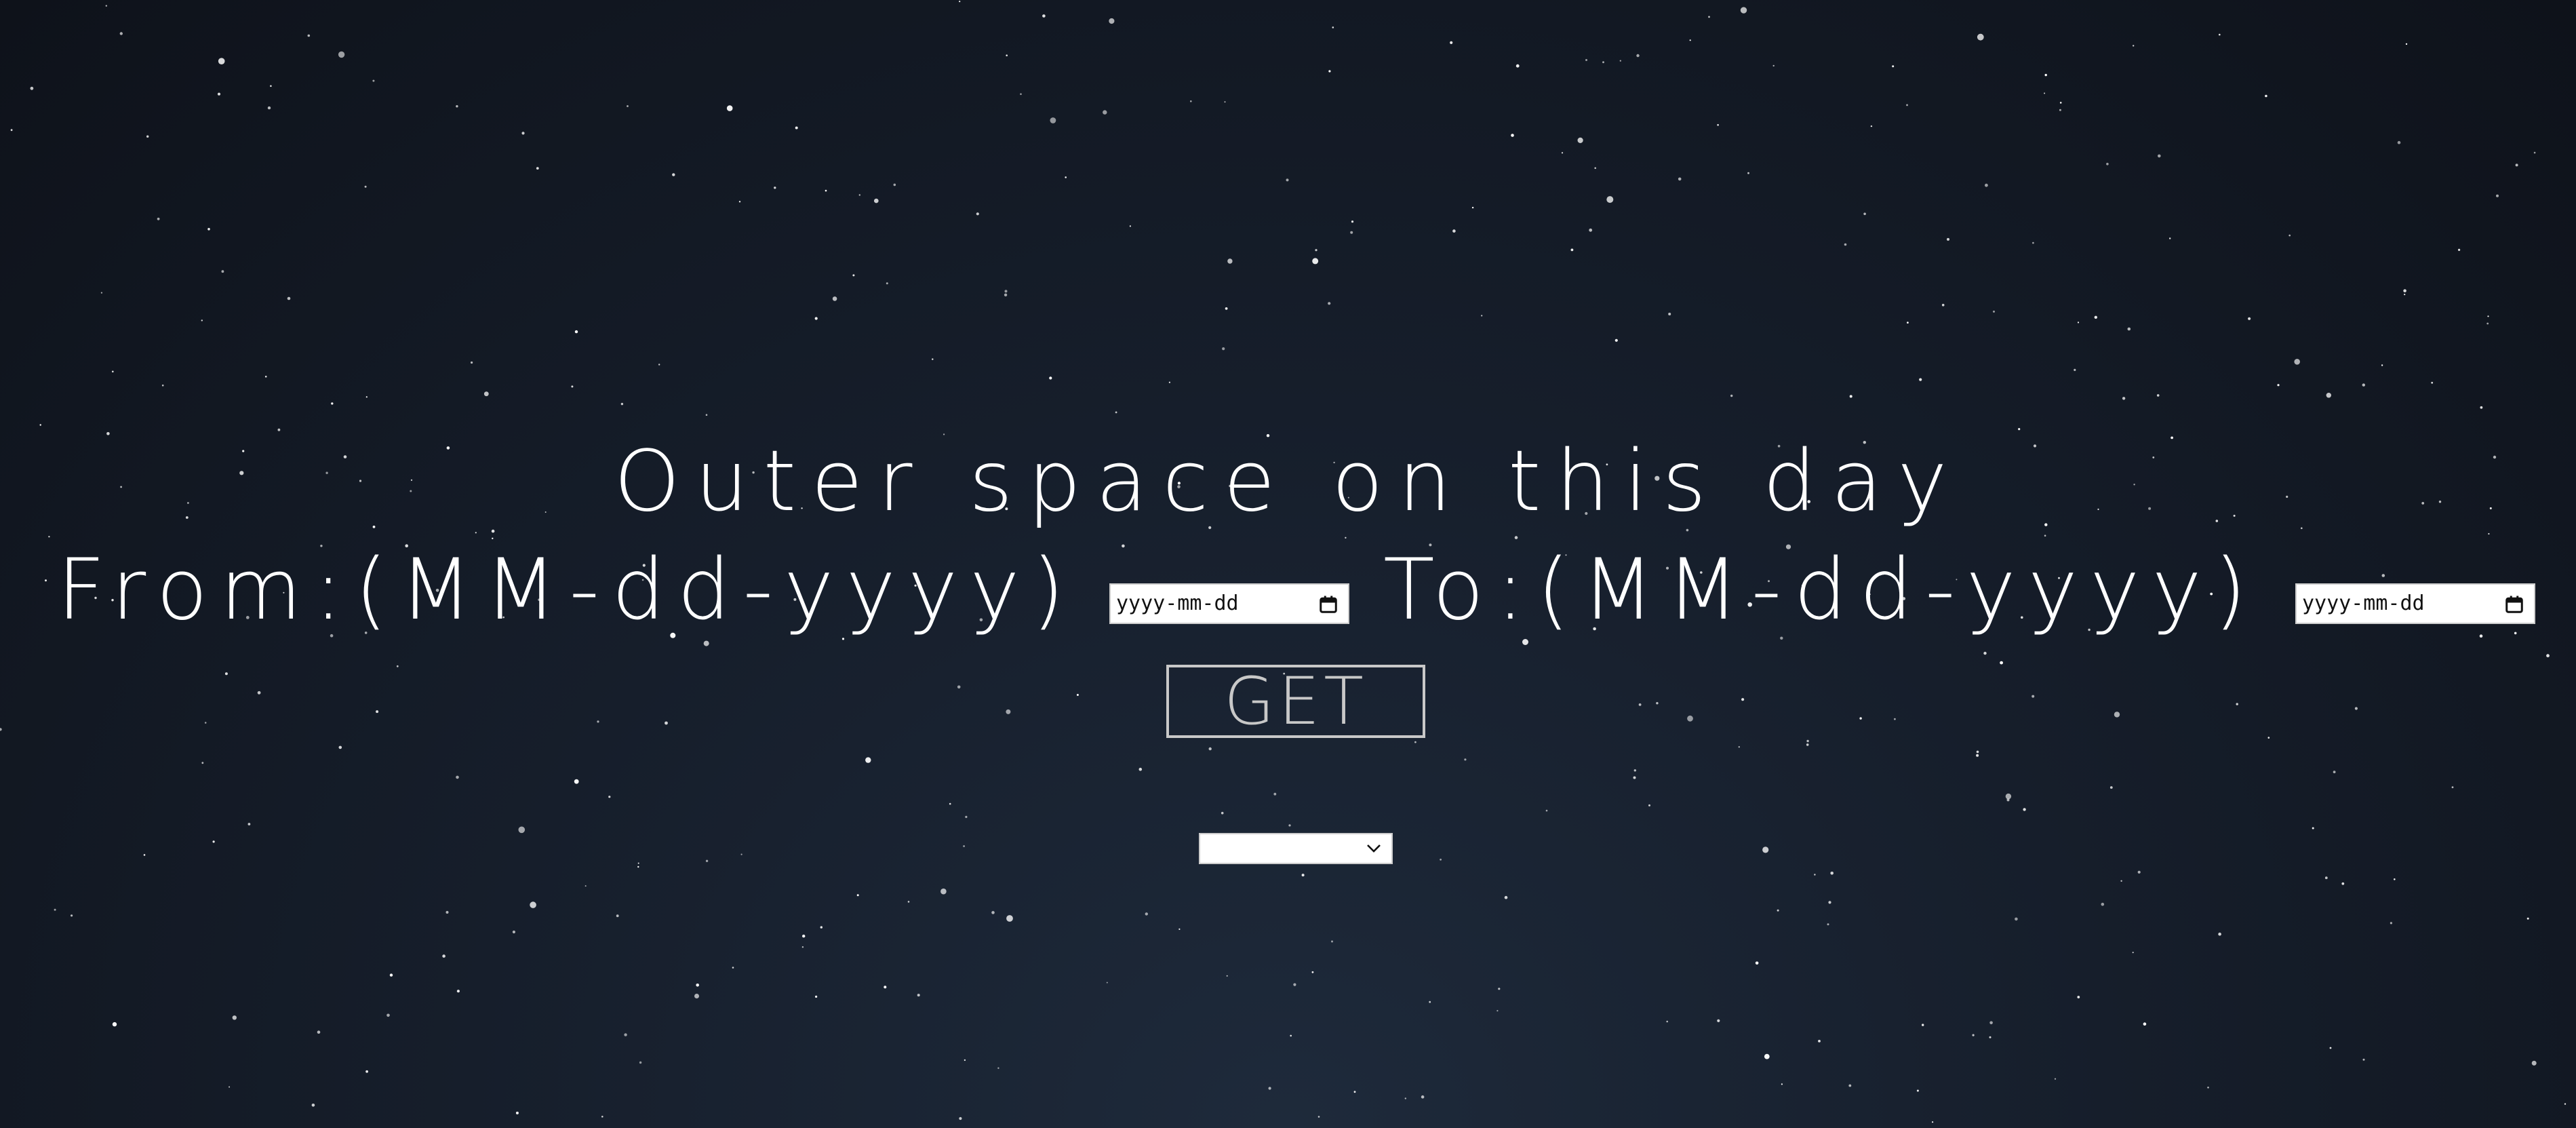  Describe the element at coordinates (2415, 603) in the screenshot. I see `to-date-input: yyyy-mm-dd` at that location.